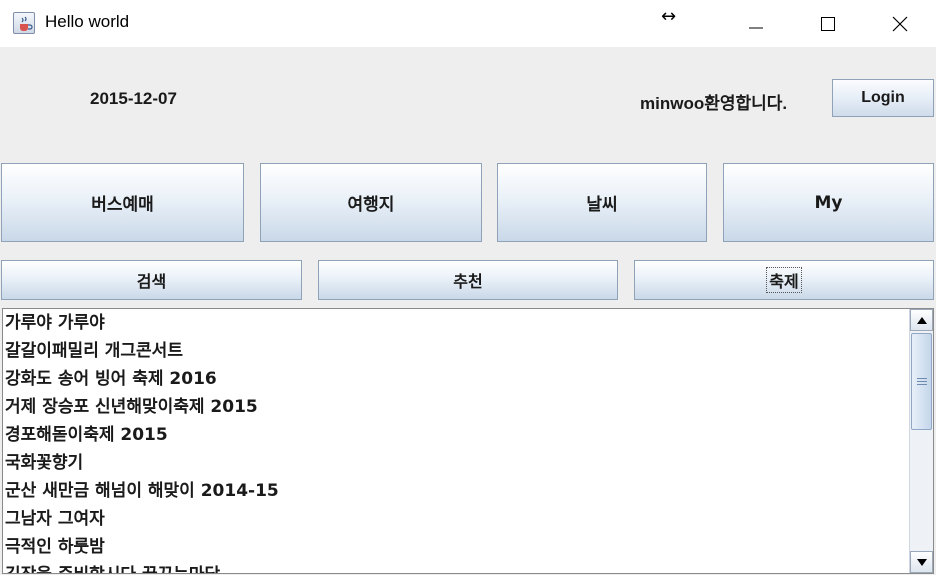  I want to click on travel-destination-button: 여행지, so click(371, 202).